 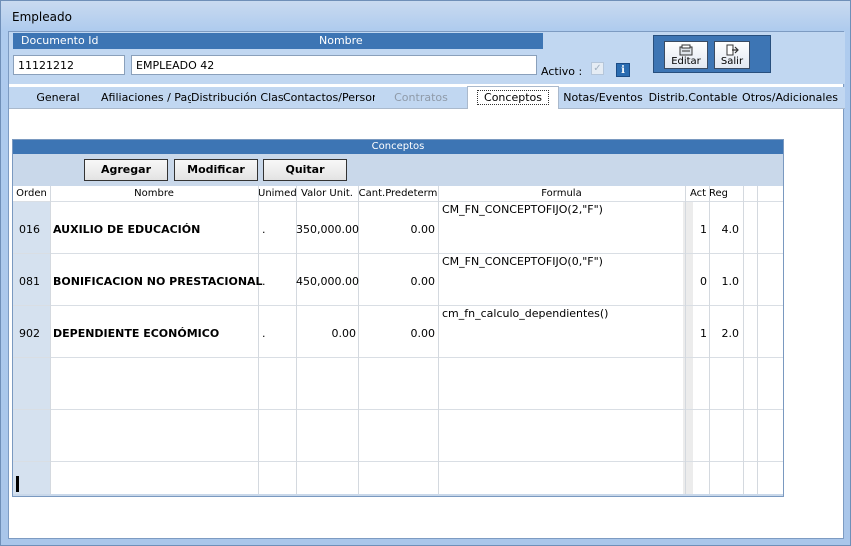 I want to click on tab-distribucion-clase: Distribución Clase, so click(x=237, y=98).